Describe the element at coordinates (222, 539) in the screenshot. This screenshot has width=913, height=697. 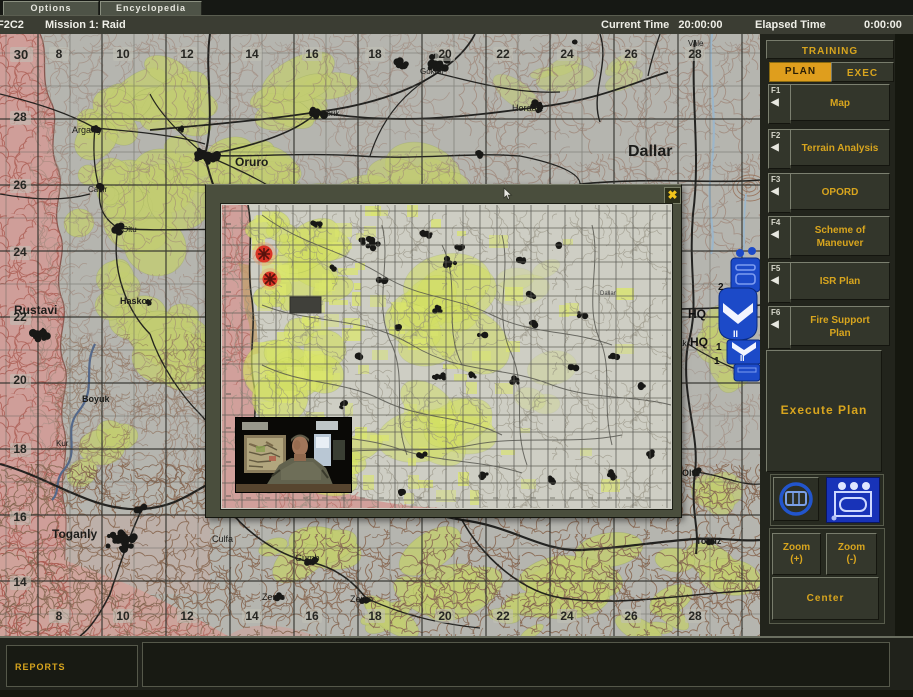
I see `svg-text: Culfa` at that location.